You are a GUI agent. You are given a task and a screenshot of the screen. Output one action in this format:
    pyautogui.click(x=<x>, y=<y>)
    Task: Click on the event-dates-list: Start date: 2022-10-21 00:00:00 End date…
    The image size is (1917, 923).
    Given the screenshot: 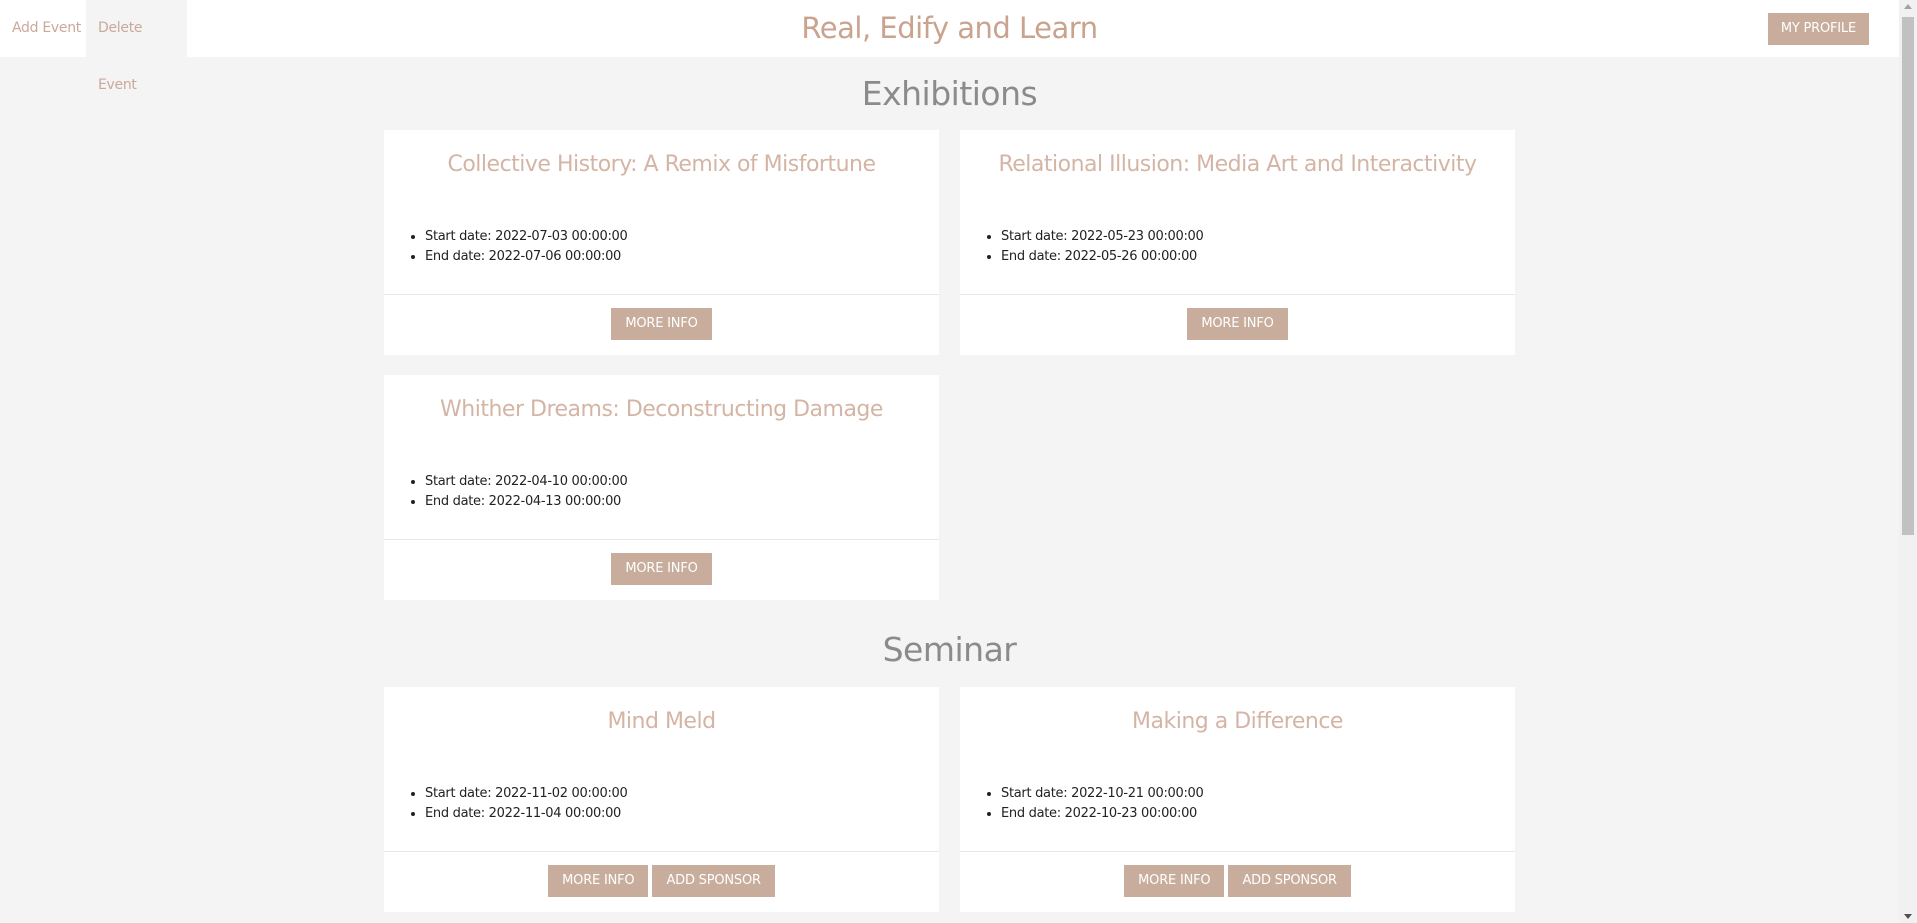 What is the action you would take?
    pyautogui.click(x=1091, y=804)
    